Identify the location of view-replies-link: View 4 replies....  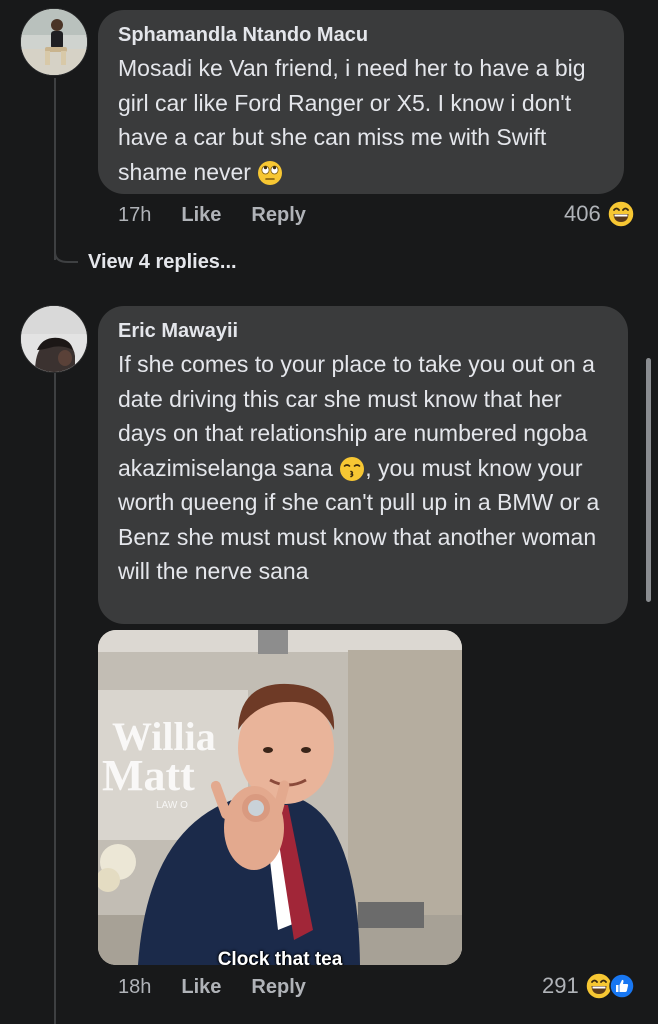
(162, 262).